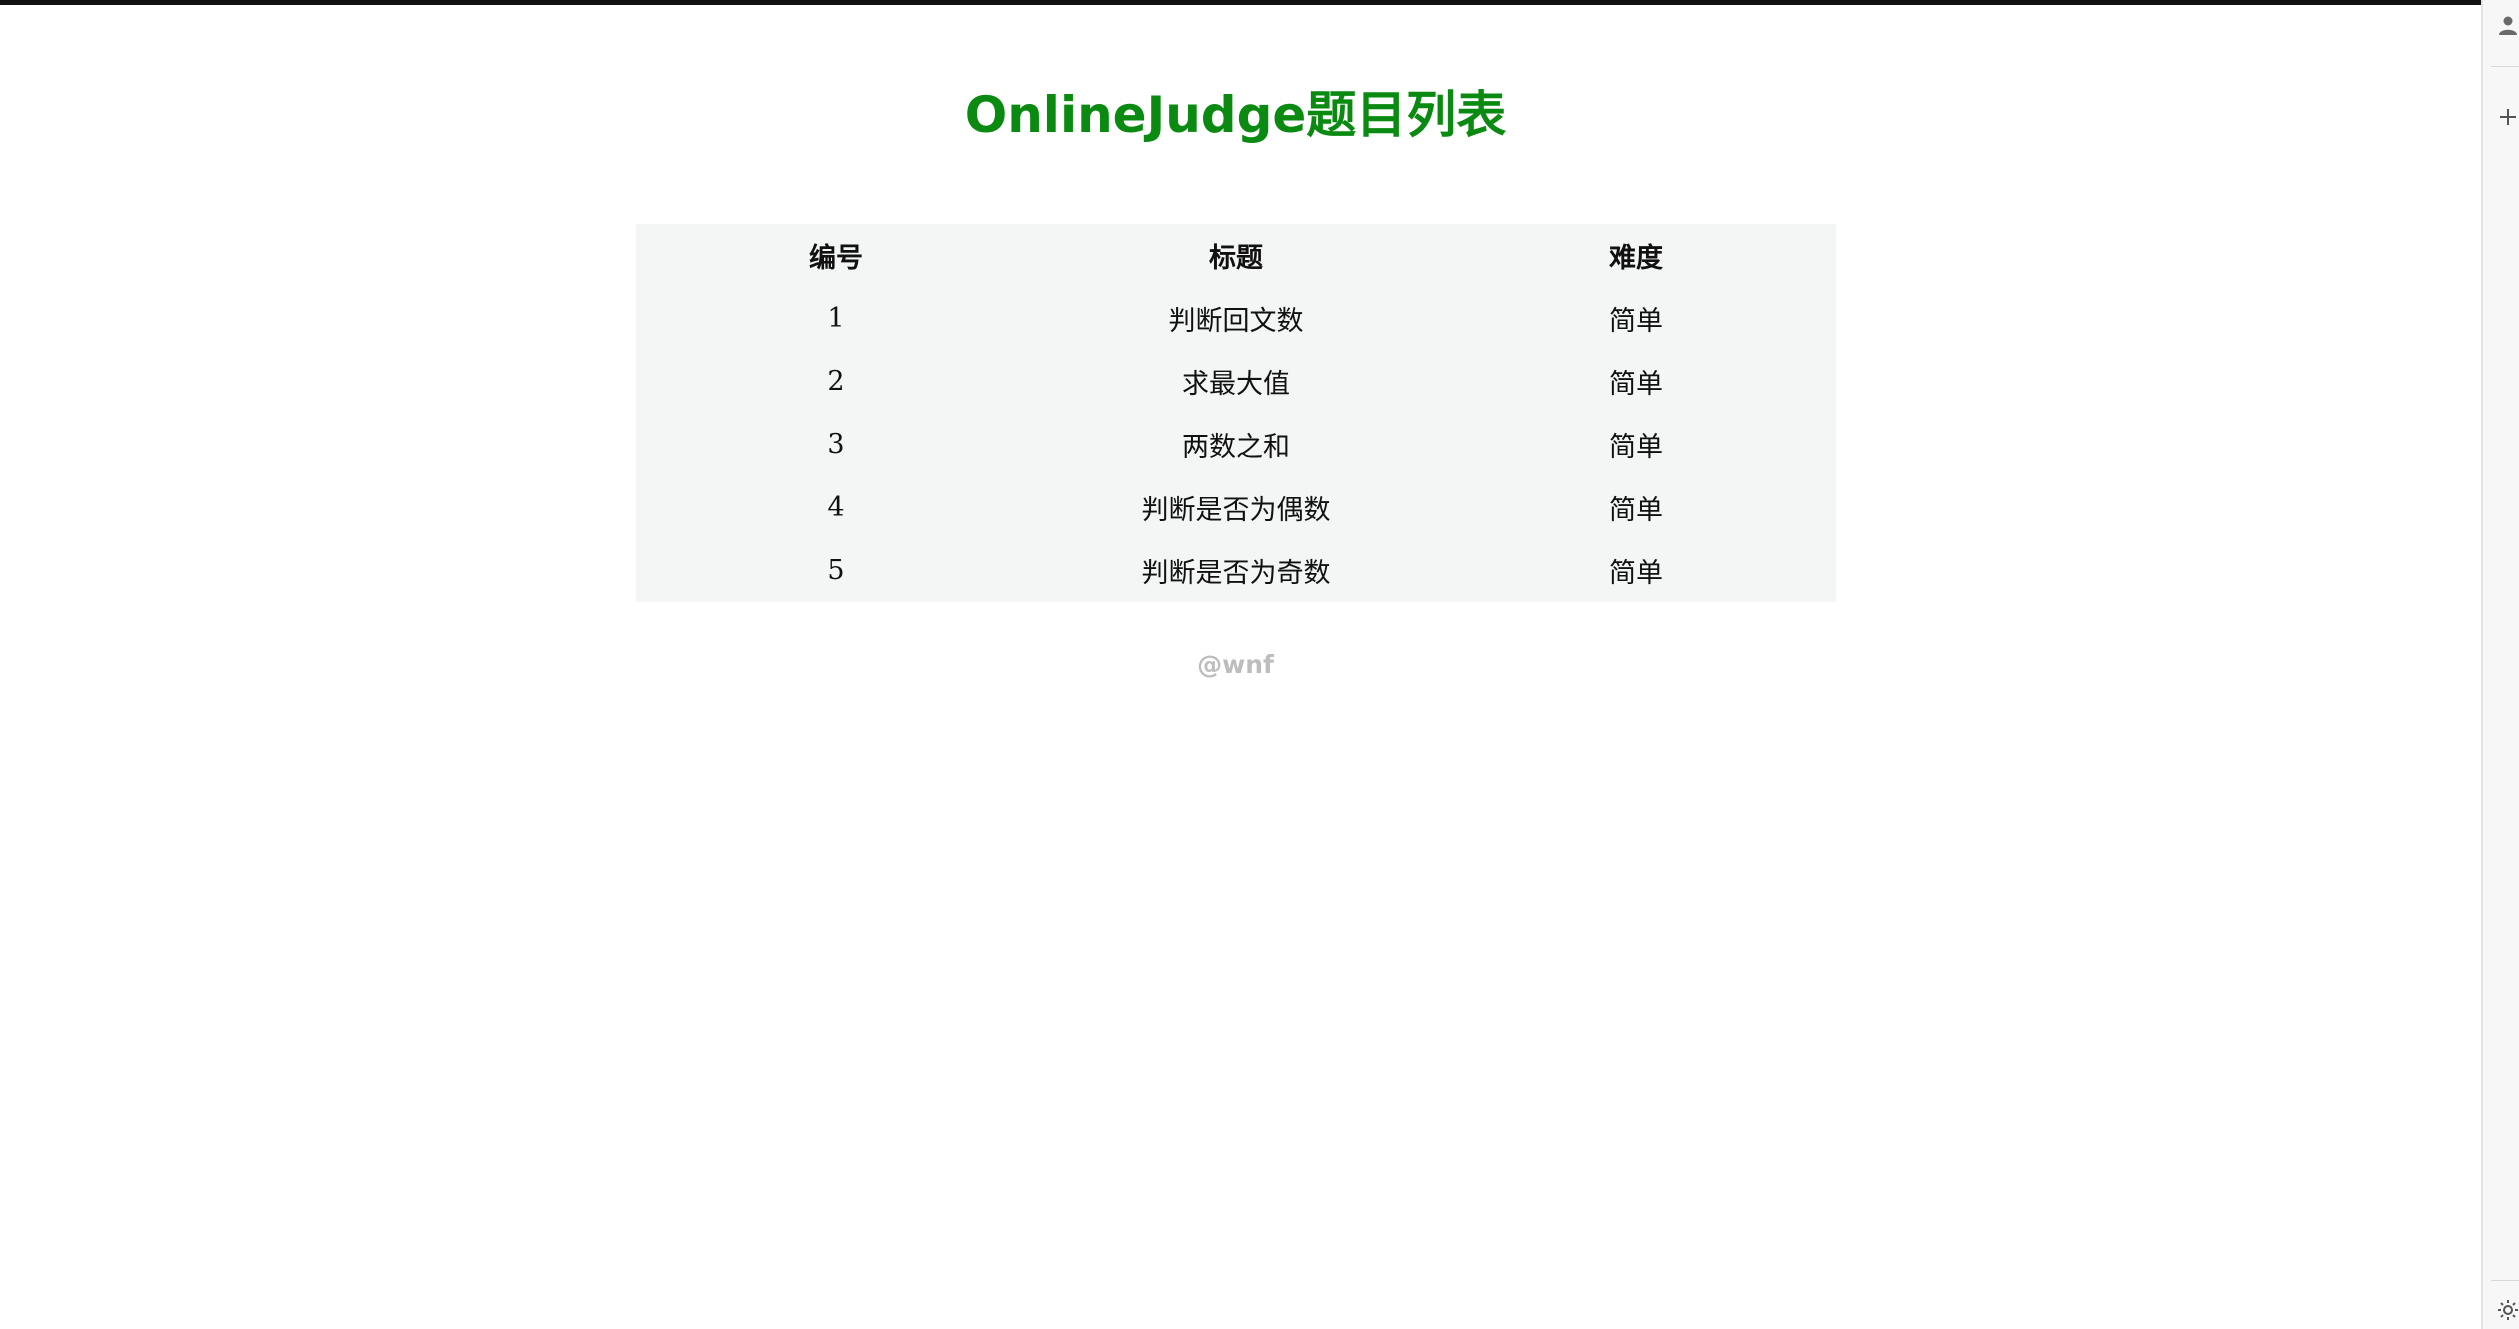 This screenshot has width=2519, height=1329. I want to click on table-row: 5 判断是否为奇数 简单, so click(1236, 570).